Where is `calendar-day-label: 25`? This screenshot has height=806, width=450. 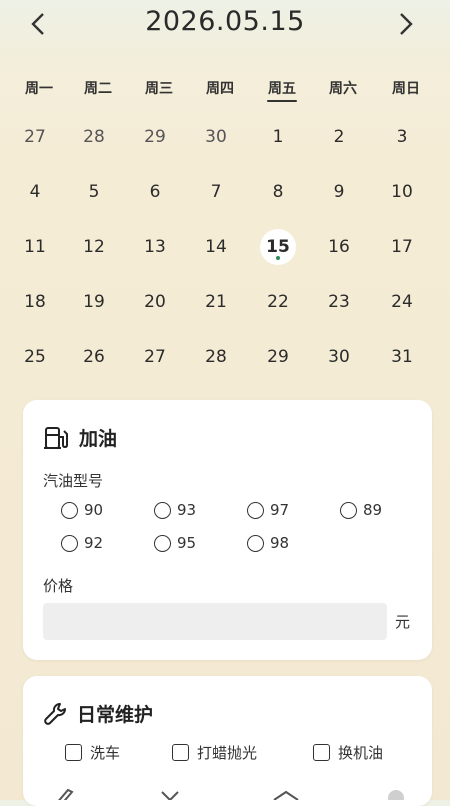
calendar-day-label: 25 is located at coordinates (35, 357).